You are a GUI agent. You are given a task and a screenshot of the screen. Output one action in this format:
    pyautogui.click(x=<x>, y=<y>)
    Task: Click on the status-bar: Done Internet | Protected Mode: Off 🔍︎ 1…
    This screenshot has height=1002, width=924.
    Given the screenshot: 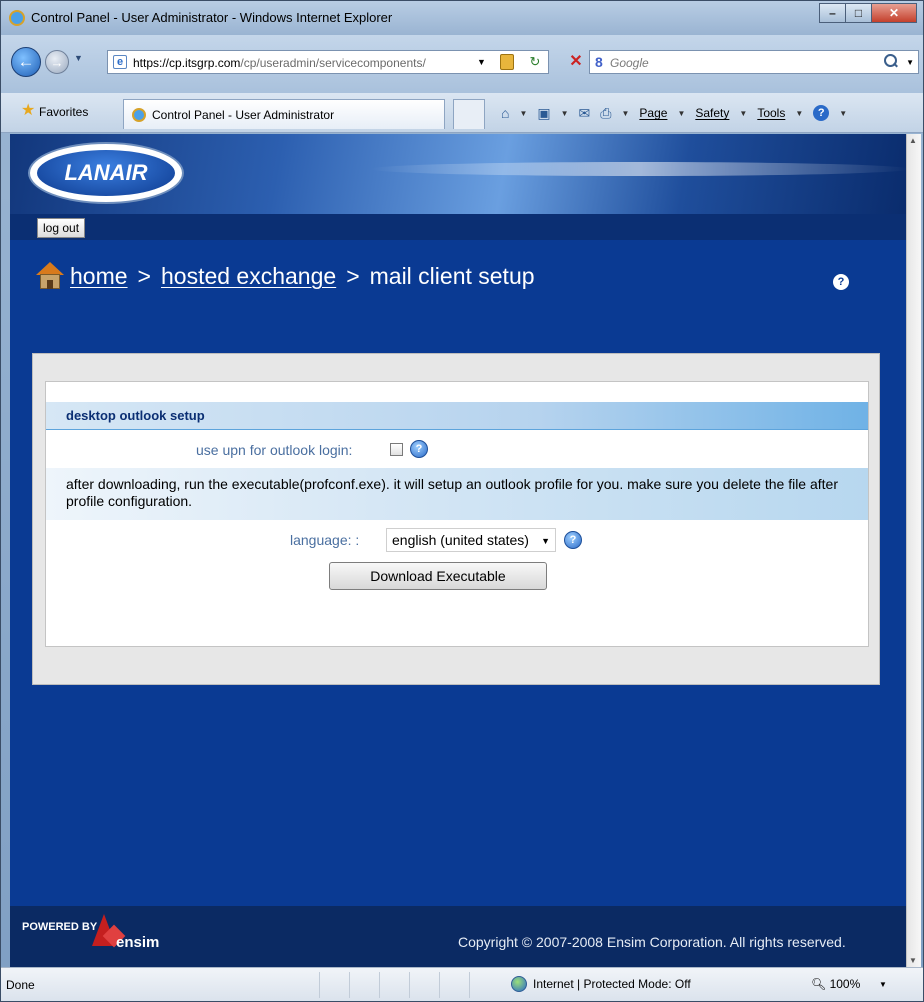 What is the action you would take?
    pyautogui.click(x=462, y=984)
    